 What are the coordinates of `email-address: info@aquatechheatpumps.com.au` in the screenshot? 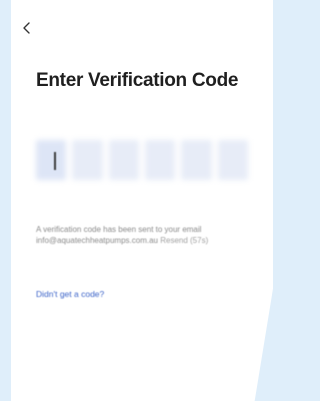 It's located at (97, 240).